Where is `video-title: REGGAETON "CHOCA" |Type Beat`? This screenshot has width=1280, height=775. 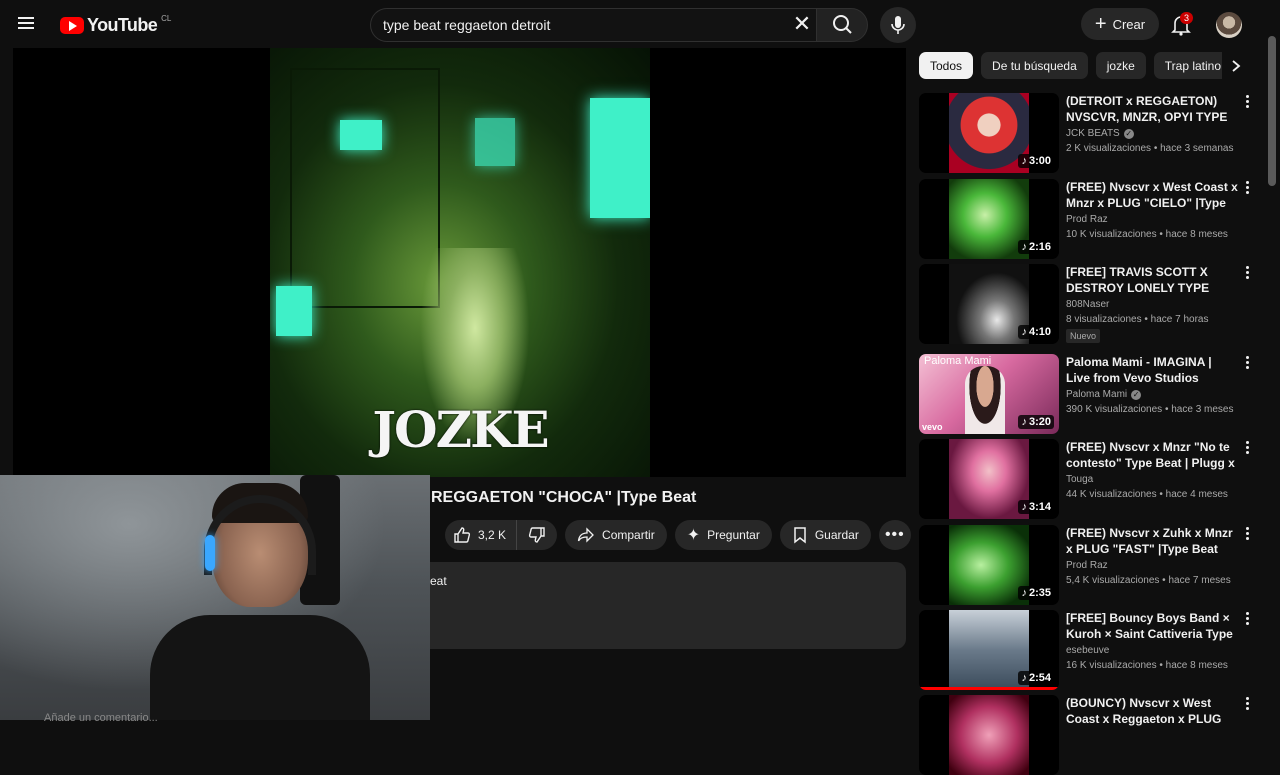
video-title: REGGAETON "CHOCA" |Type Beat is located at coordinates (564, 497).